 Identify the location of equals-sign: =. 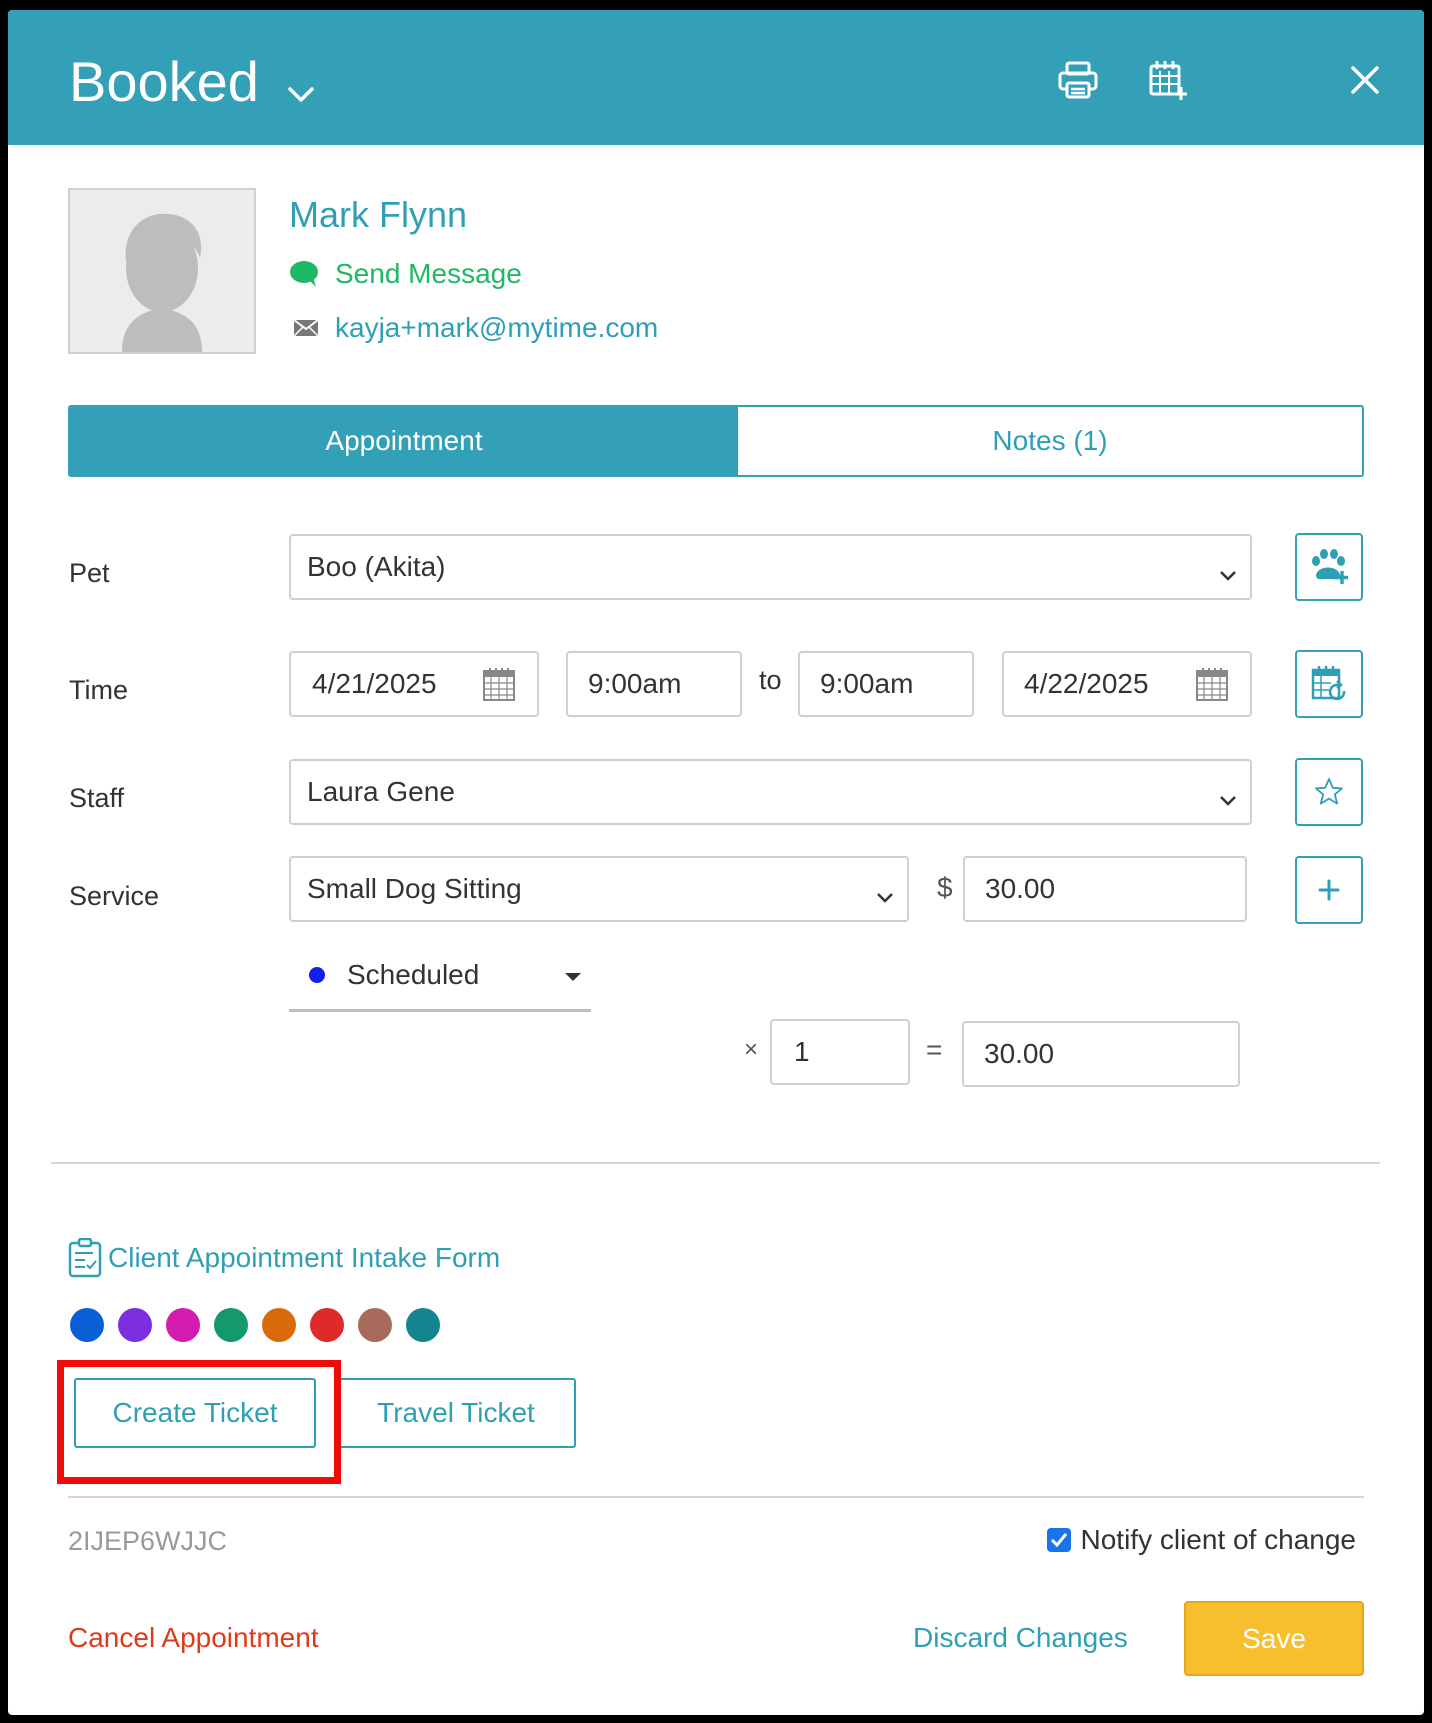
(934, 1049).